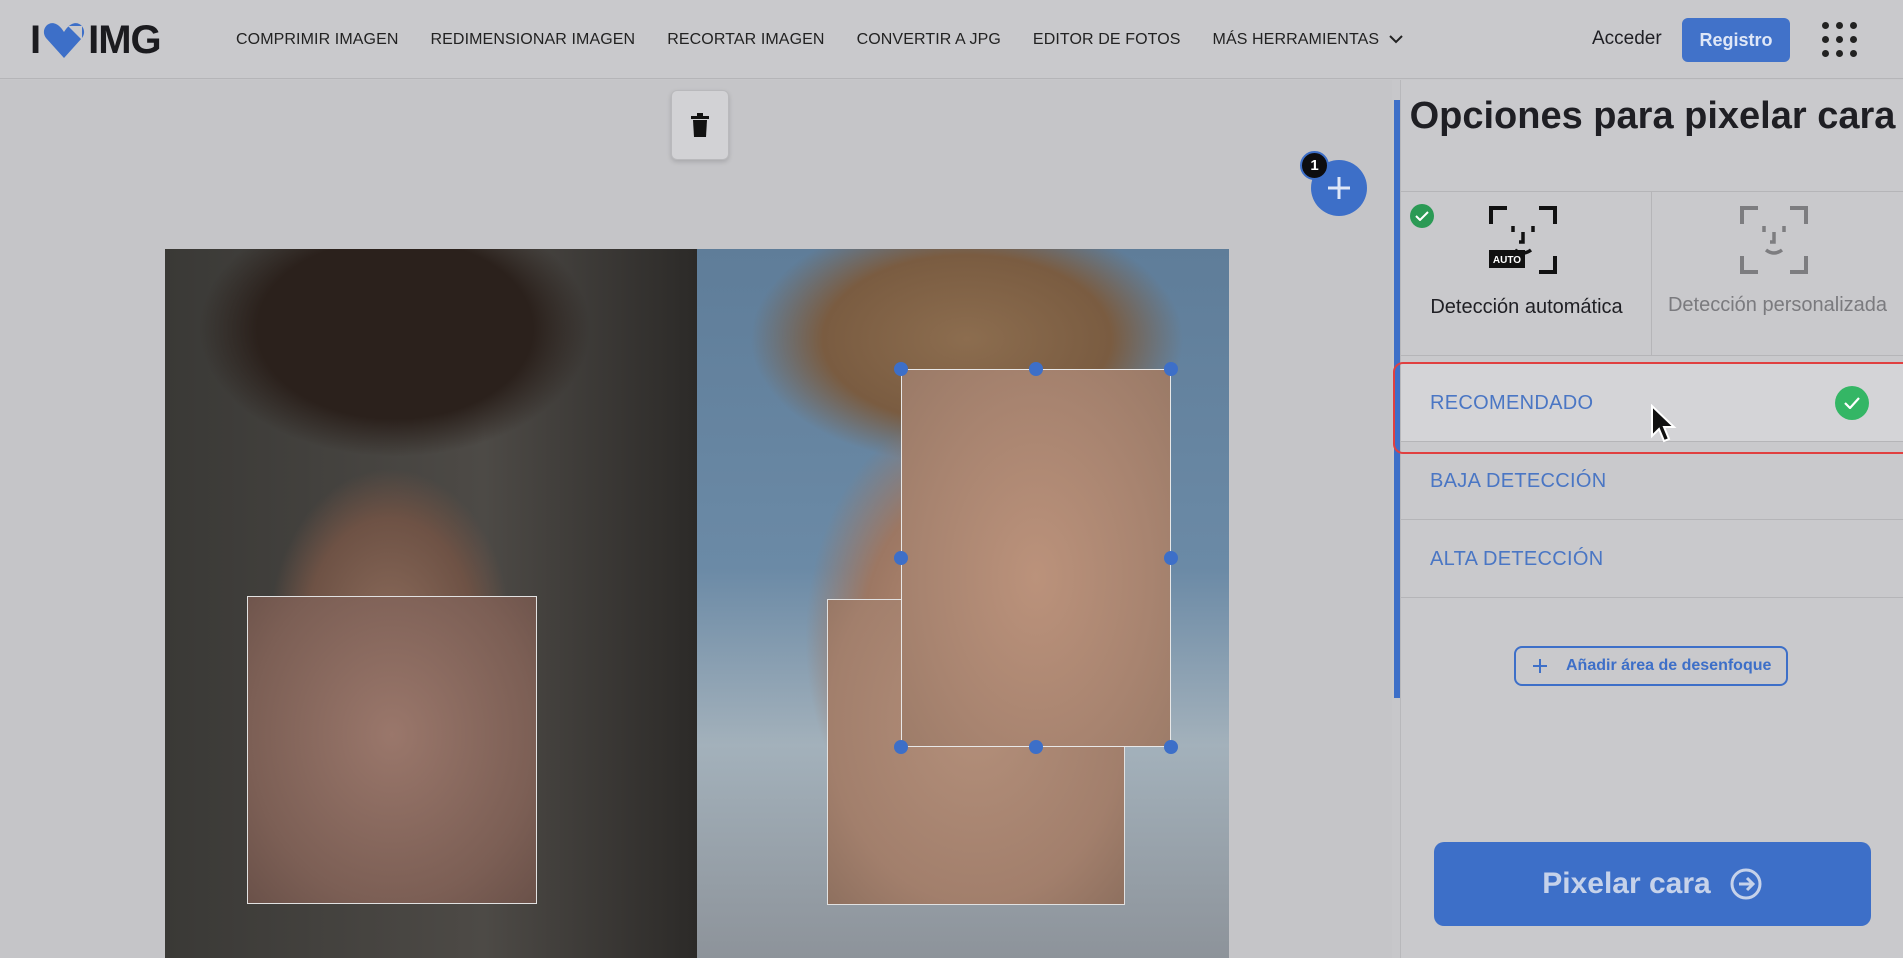  I want to click on add-blur-area-label: Añadir área de desenfoque, so click(1669, 665).